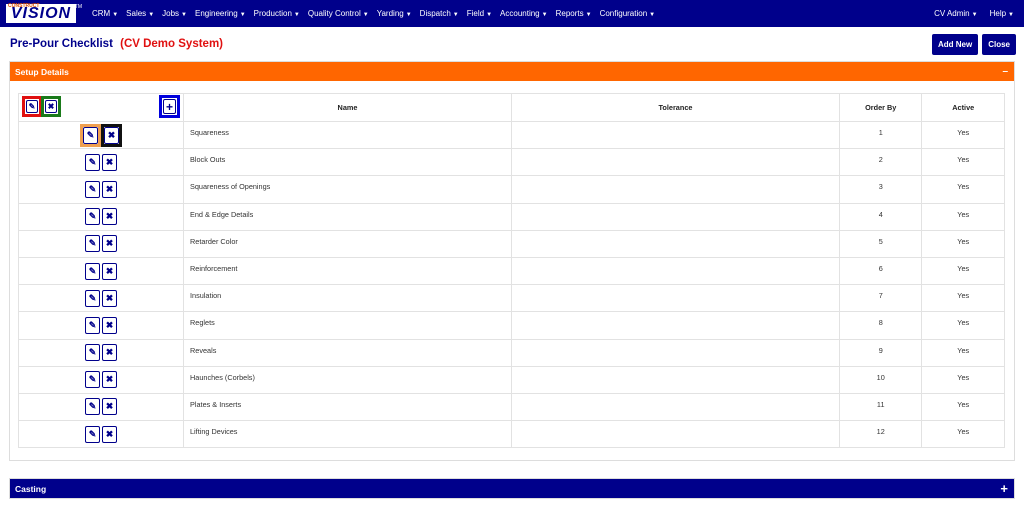 The image size is (1024, 506). I want to click on menu-item-dispatch: Dispatch ▼, so click(439, 13).